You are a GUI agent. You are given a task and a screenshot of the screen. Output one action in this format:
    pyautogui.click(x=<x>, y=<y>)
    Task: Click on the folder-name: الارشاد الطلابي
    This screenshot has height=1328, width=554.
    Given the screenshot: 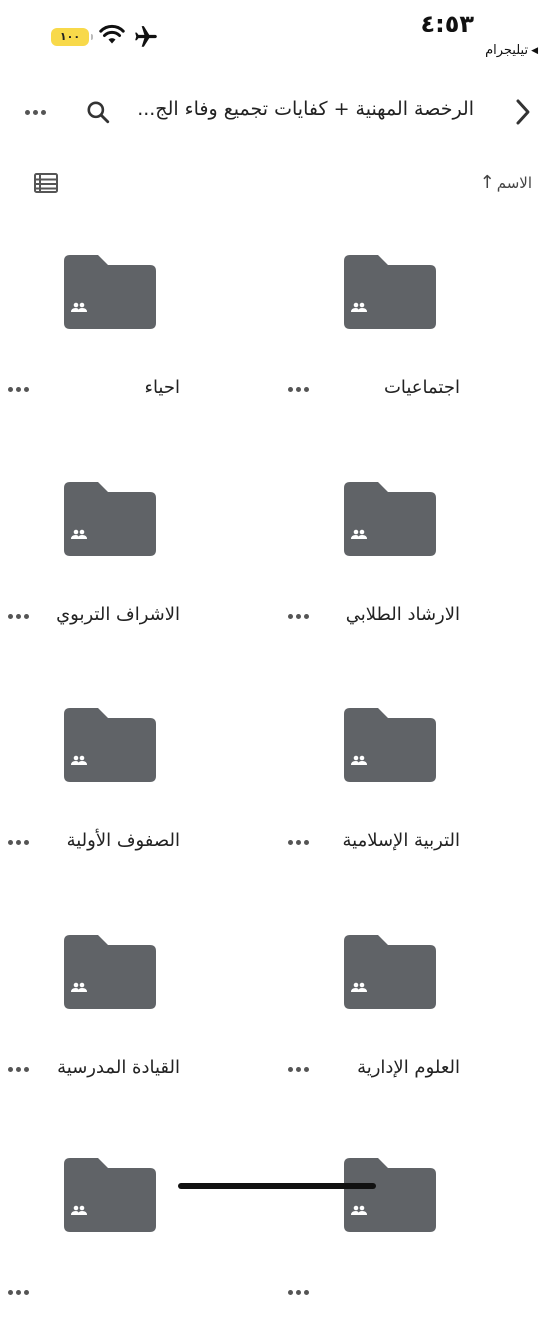 What is the action you would take?
    pyautogui.click(x=402, y=614)
    